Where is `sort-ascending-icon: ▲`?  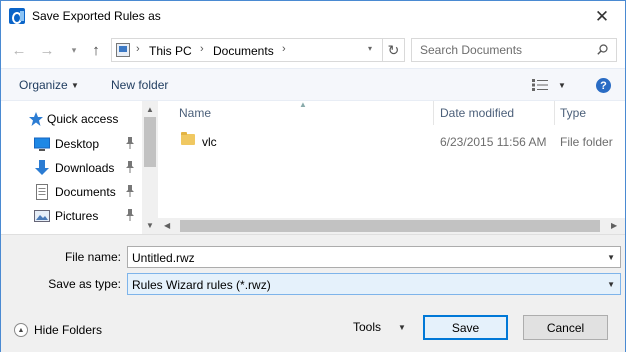 sort-ascending-icon: ▲ is located at coordinates (303, 104).